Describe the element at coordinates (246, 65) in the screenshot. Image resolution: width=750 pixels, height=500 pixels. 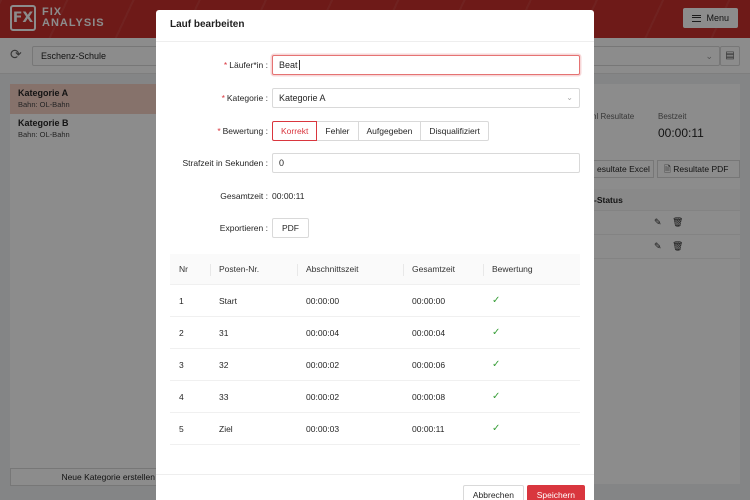
I see `runner-label: Läufer*in` at that location.